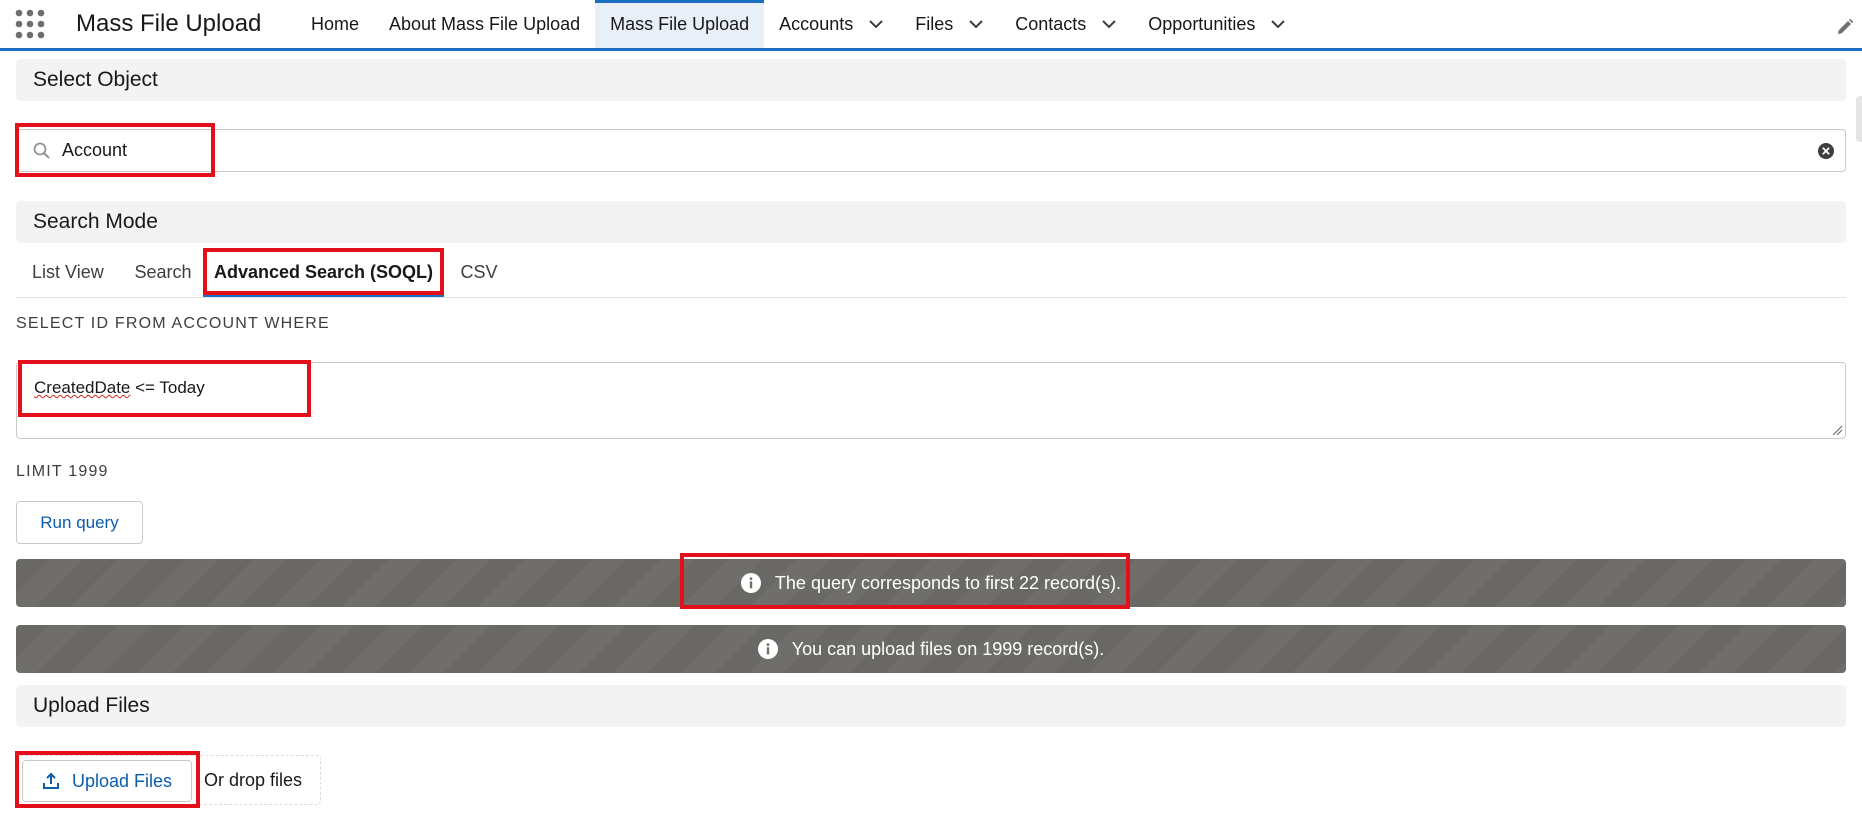 The image size is (1862, 830). I want to click on tab-csv: CSV, so click(479, 273).